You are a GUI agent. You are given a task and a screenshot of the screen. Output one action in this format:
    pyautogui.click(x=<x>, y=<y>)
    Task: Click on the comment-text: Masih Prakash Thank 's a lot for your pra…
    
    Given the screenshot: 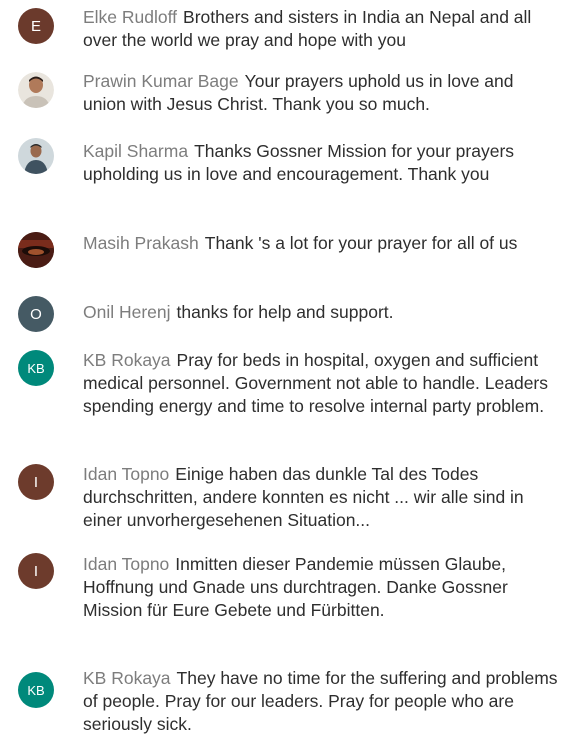 What is the action you would take?
    pyautogui.click(x=322, y=243)
    